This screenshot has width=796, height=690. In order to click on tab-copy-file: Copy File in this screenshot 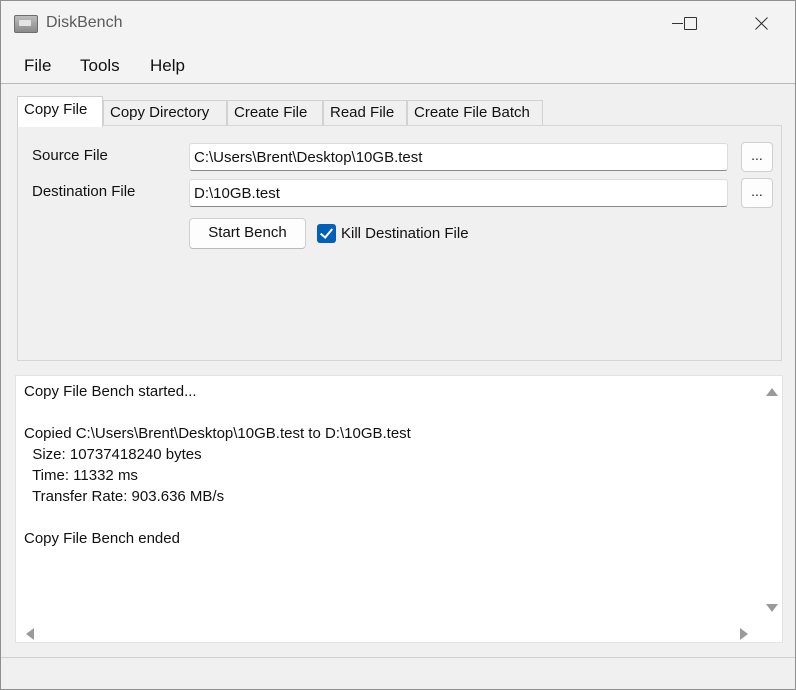, I will do `click(60, 111)`.